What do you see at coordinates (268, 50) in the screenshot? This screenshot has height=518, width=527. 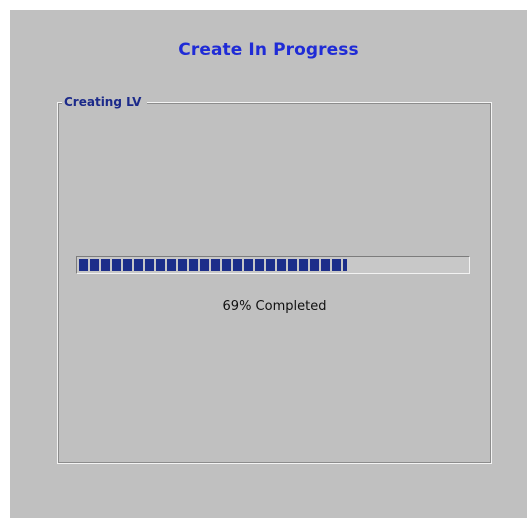 I see `dialog-title: Create In Progress` at bounding box center [268, 50].